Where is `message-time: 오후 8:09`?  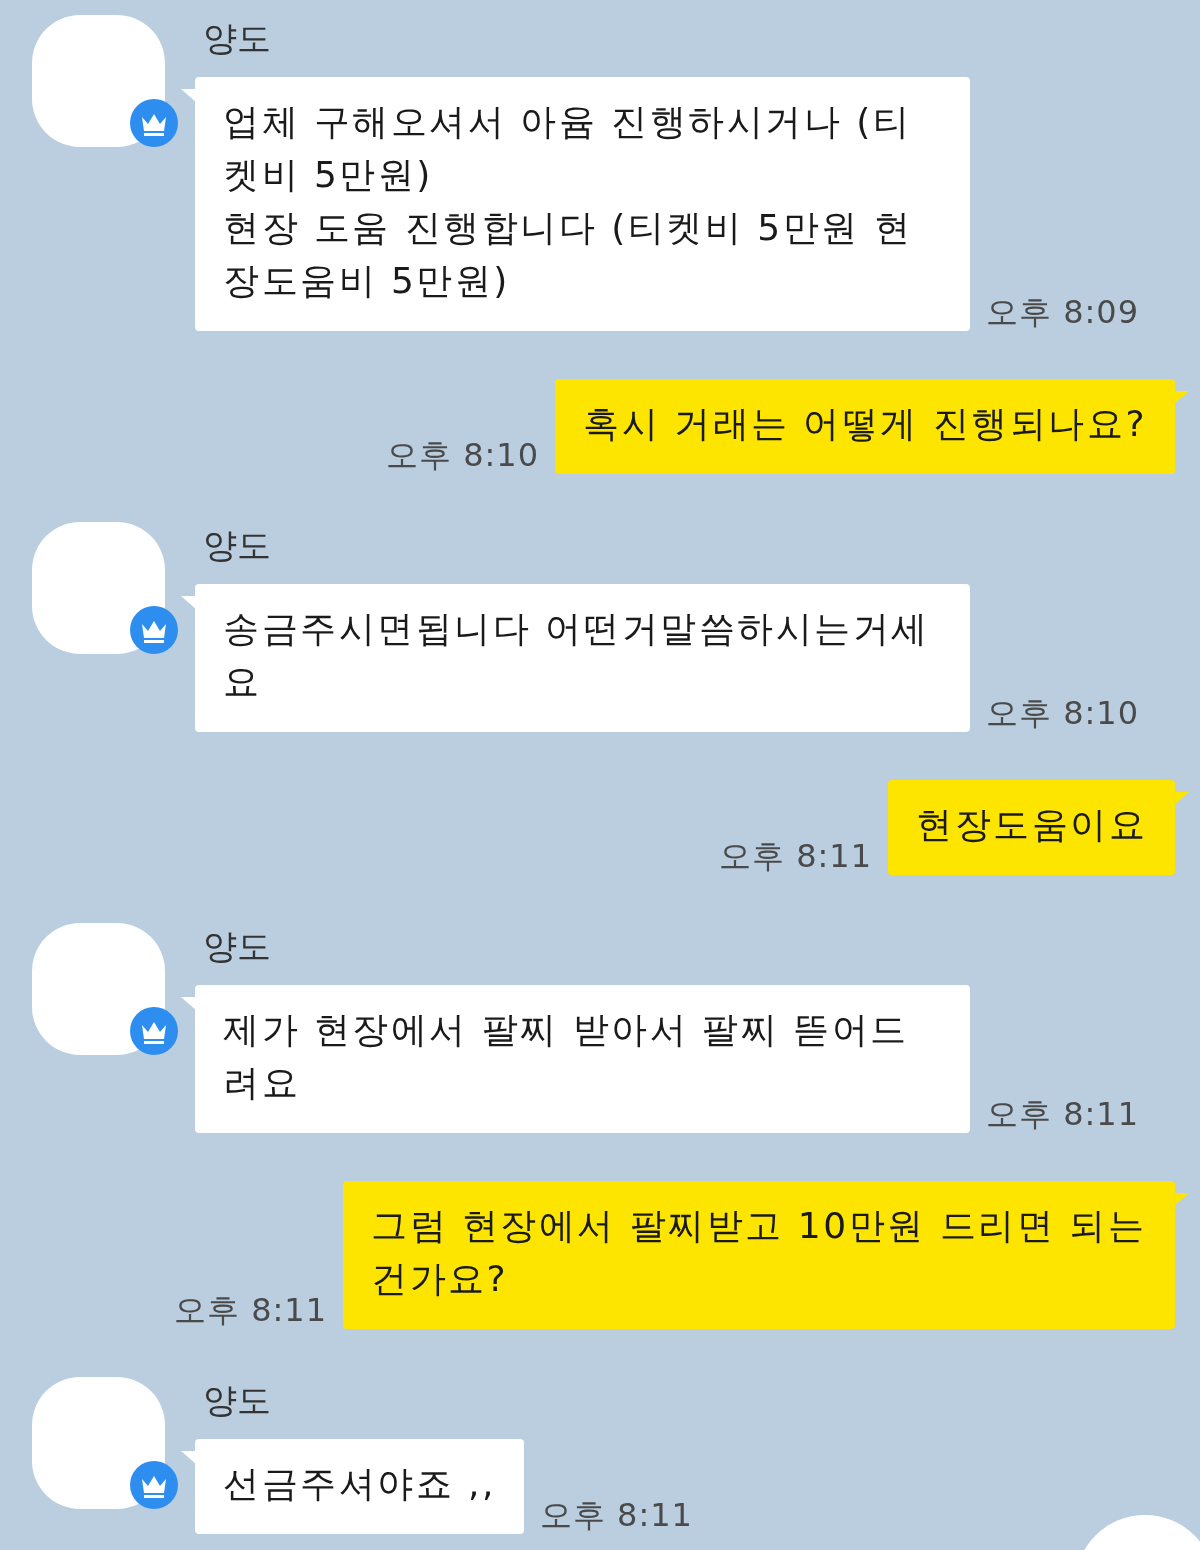
message-time: 오후 8:09 is located at coordinates (1063, 312).